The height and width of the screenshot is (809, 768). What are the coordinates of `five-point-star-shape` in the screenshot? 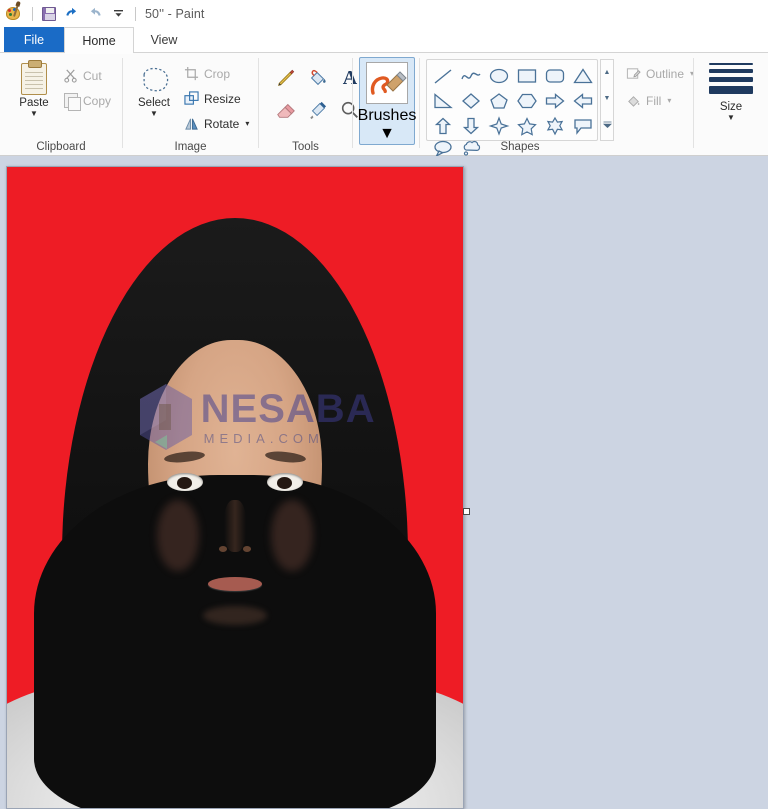 It's located at (527, 125).